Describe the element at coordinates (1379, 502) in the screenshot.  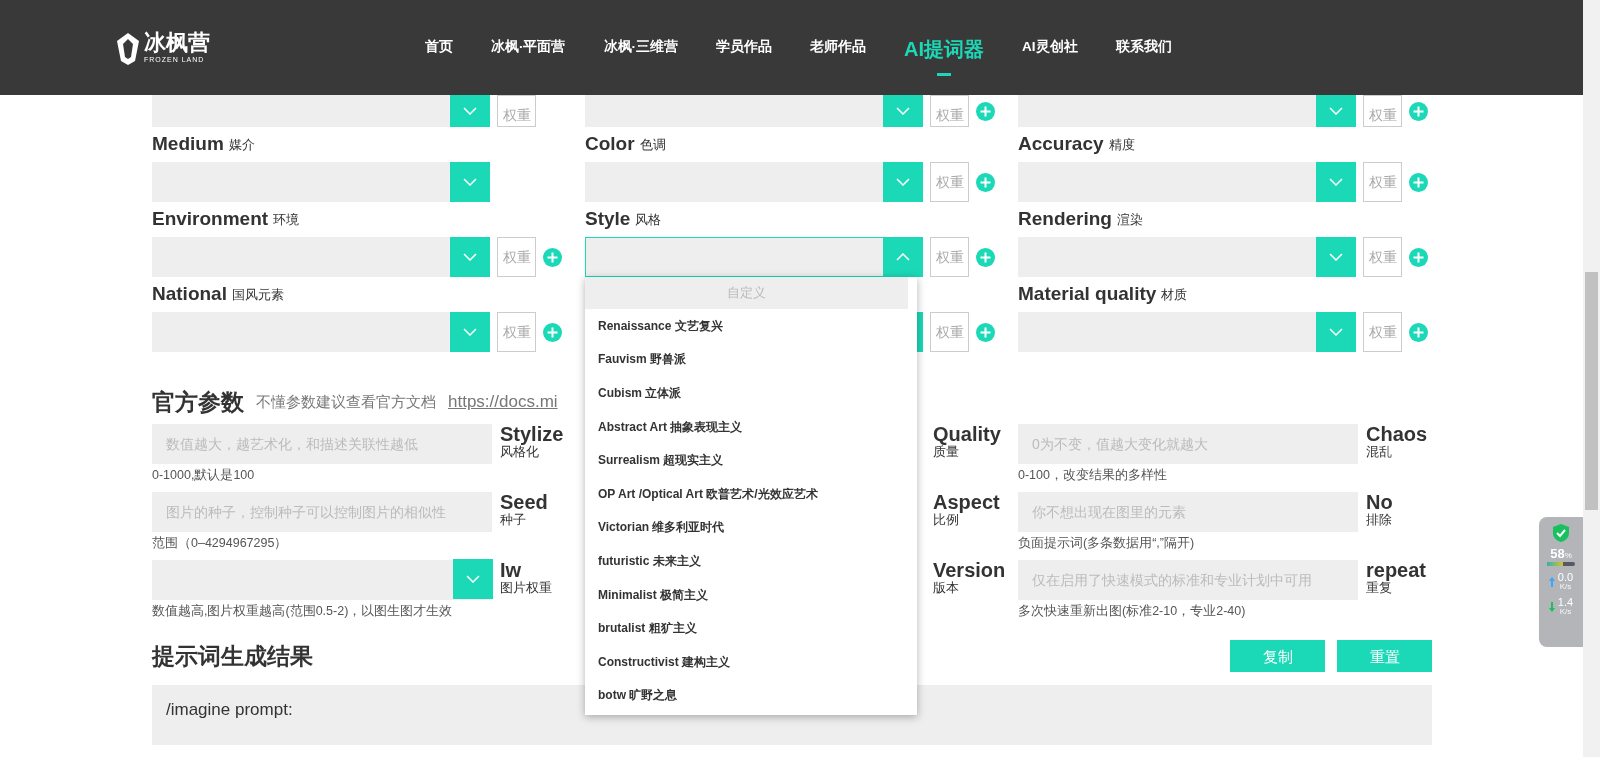
I see `param-label: No` at that location.